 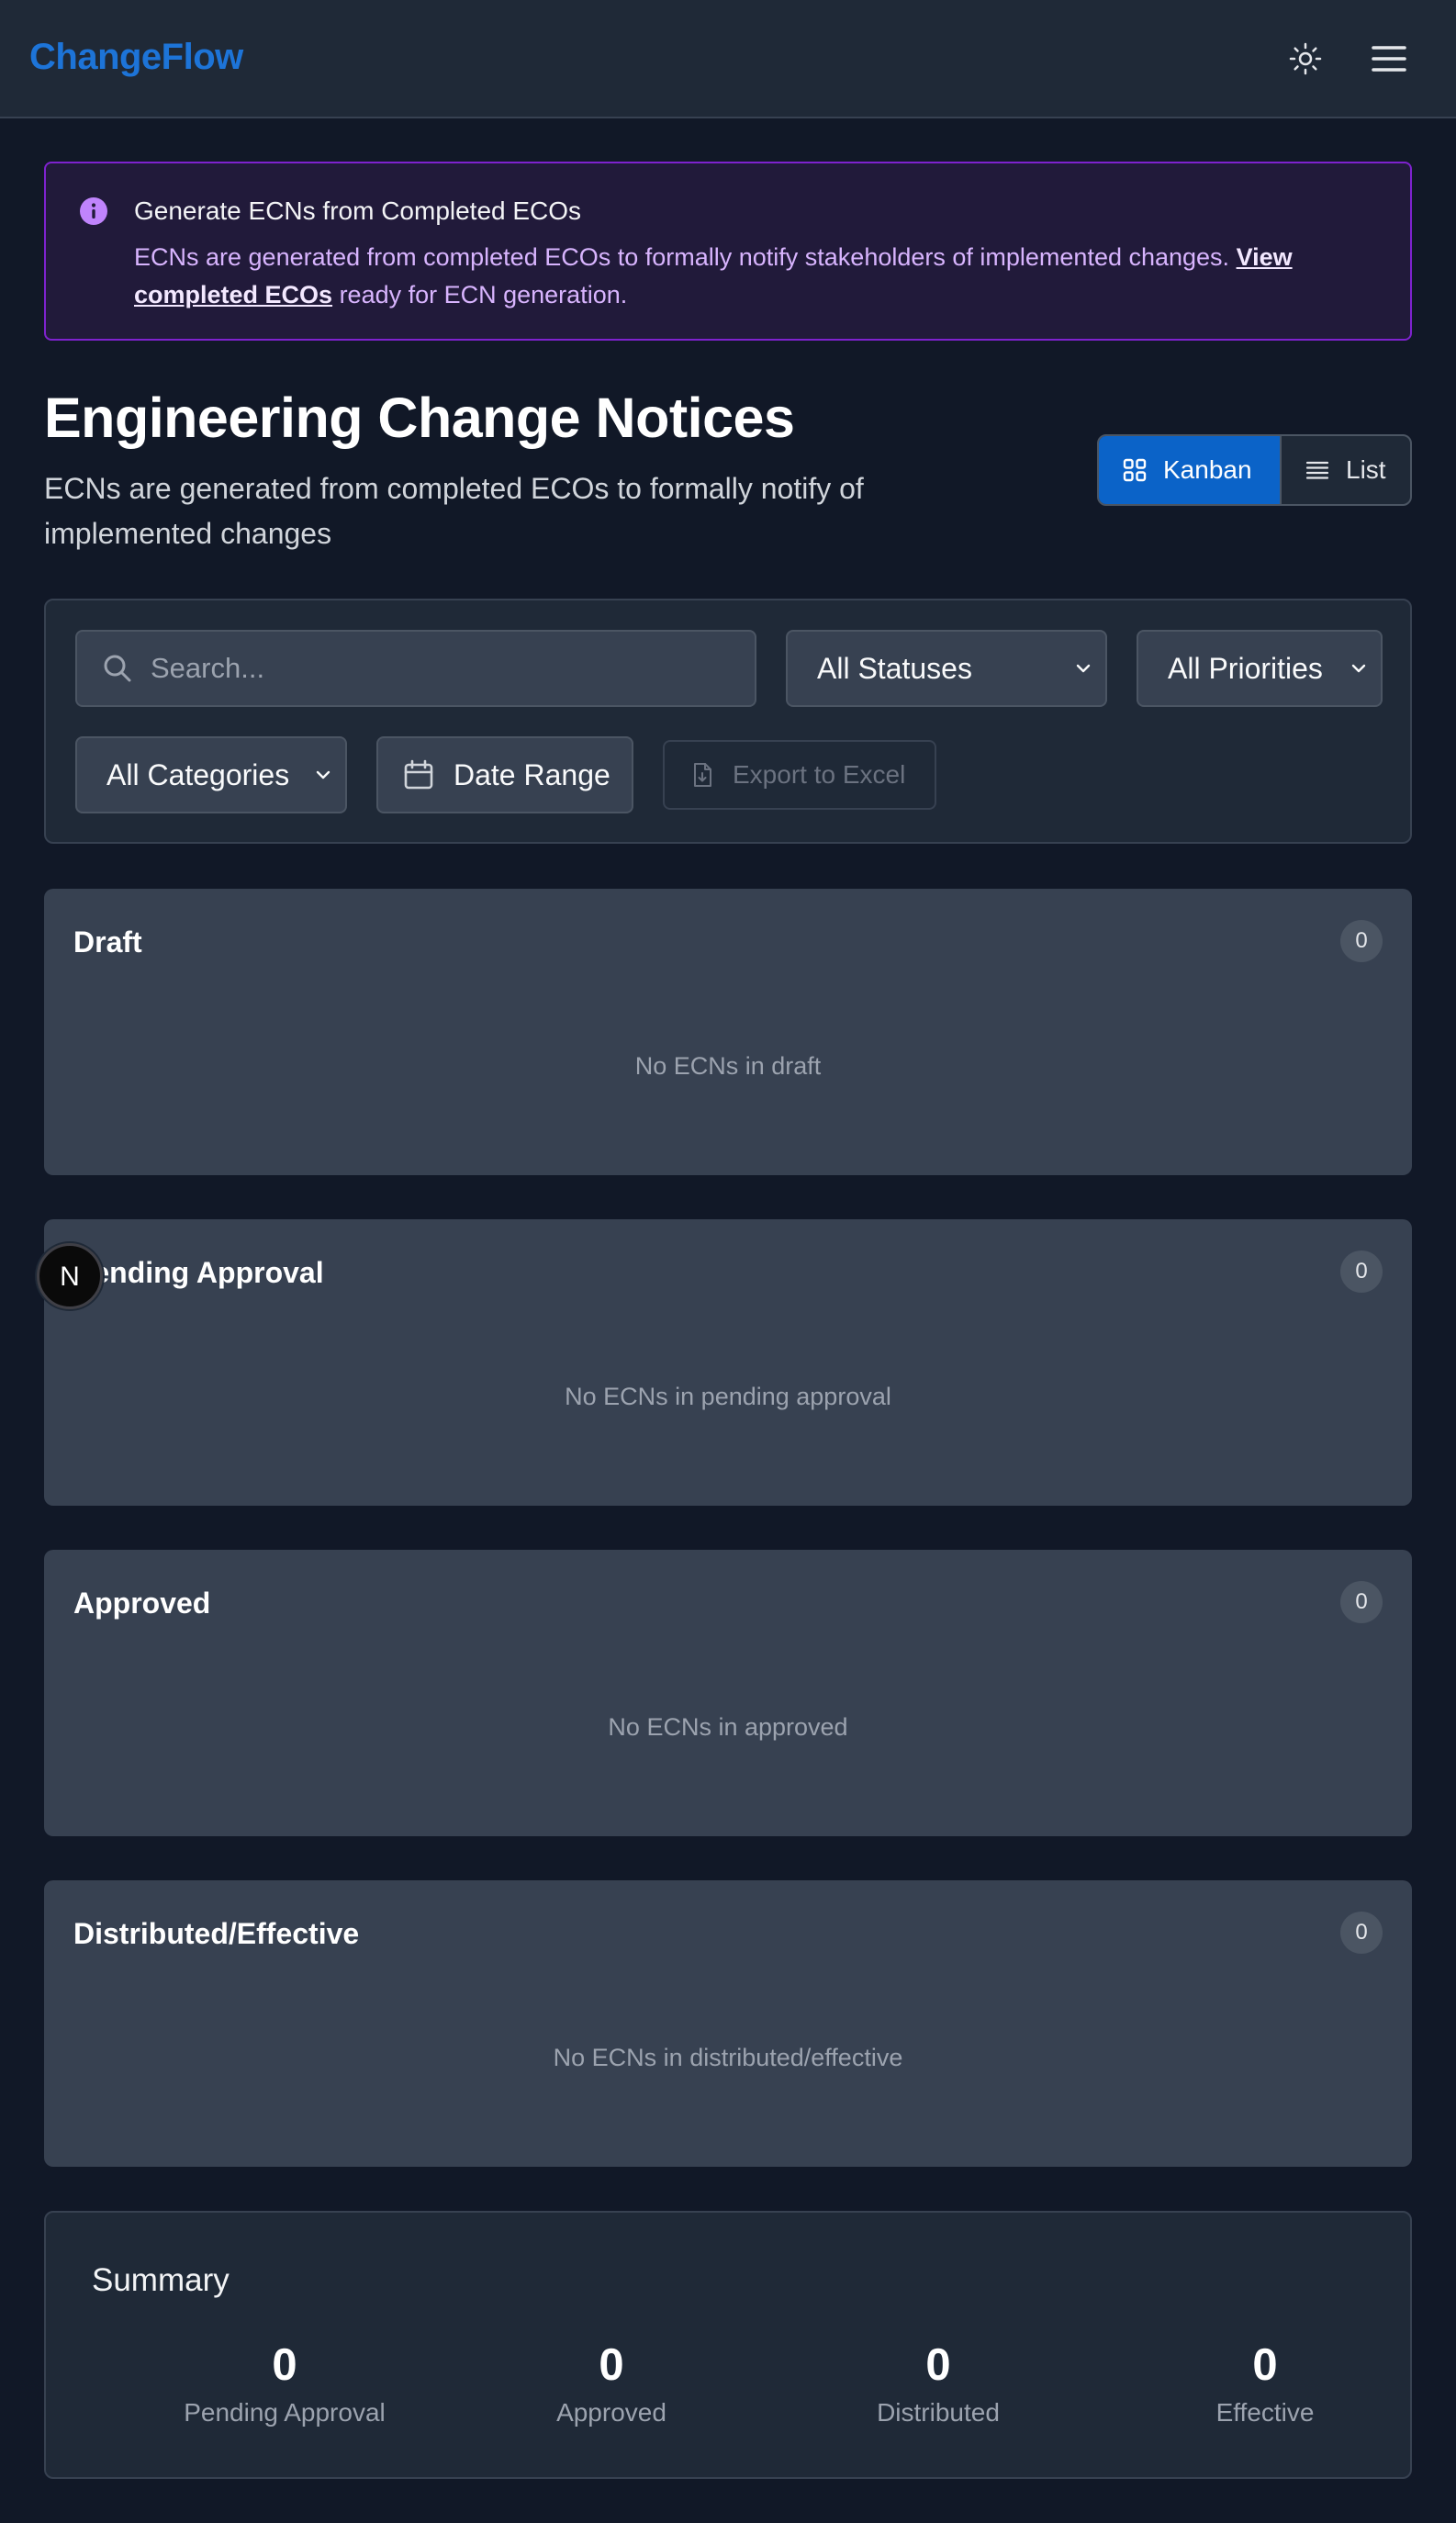 What do you see at coordinates (107, 942) in the screenshot?
I see `column-title: Draft` at bounding box center [107, 942].